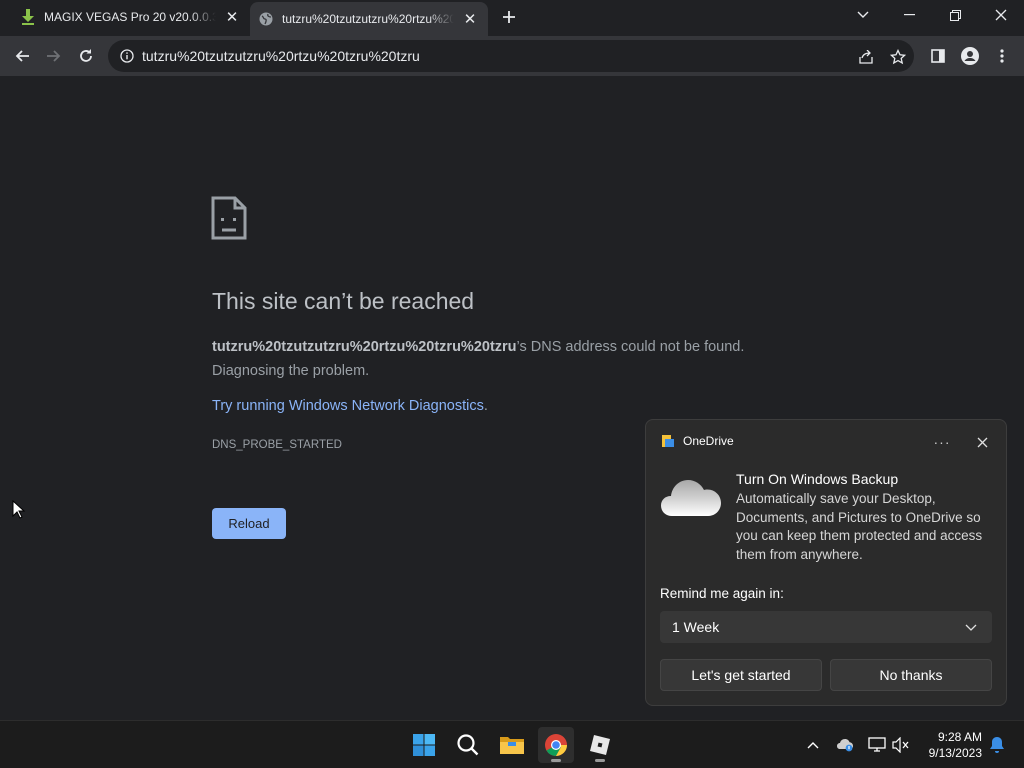 This screenshot has width=1024, height=768. Describe the element at coordinates (1002, 56) in the screenshot. I see `menu-icon` at that location.